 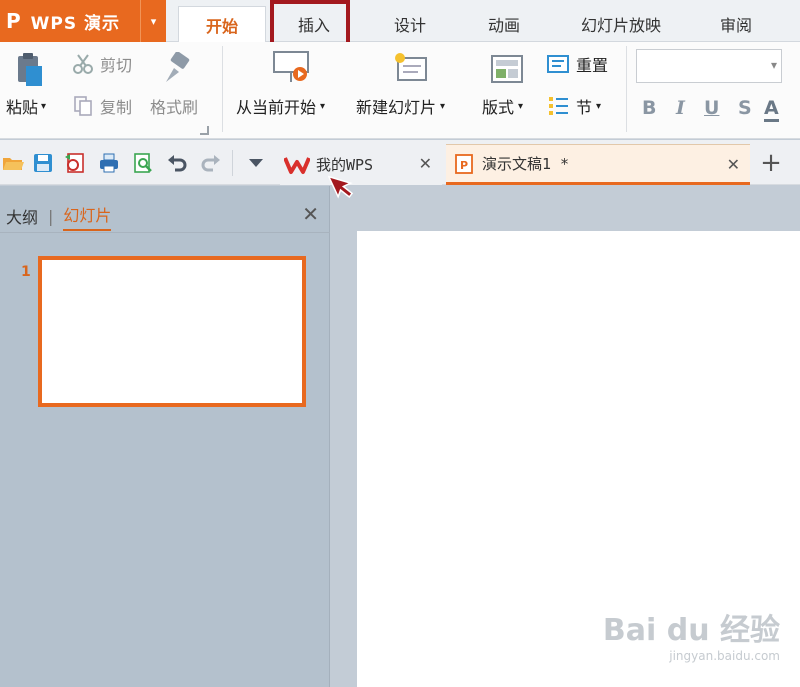 I want to click on baidu-watermark: Bai du 经验 jingyan.baidu.com, so click(x=691, y=634).